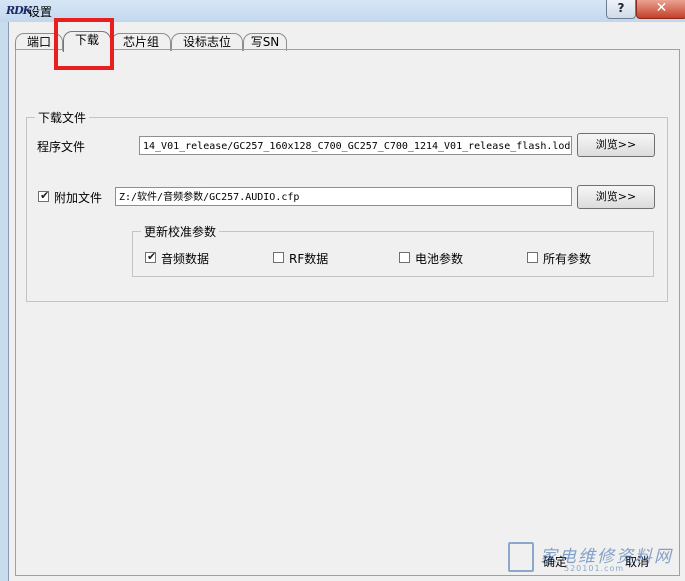  Describe the element at coordinates (393, 250) in the screenshot. I see `calibration-group: 更新校准参数 ✔ 音频数据 RF数据 电池参数 所有参数` at that location.